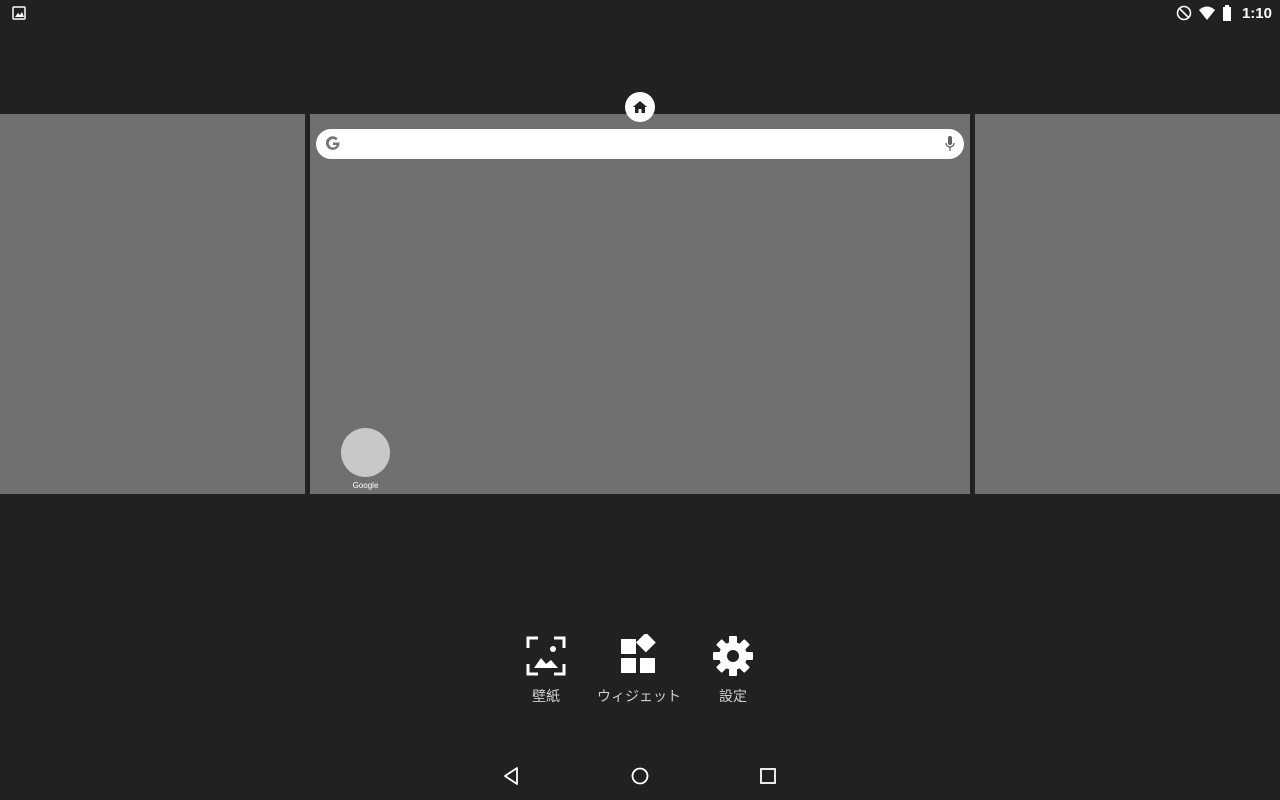  What do you see at coordinates (546, 697) in the screenshot?
I see `wallpaper-label: 壁紙` at bounding box center [546, 697].